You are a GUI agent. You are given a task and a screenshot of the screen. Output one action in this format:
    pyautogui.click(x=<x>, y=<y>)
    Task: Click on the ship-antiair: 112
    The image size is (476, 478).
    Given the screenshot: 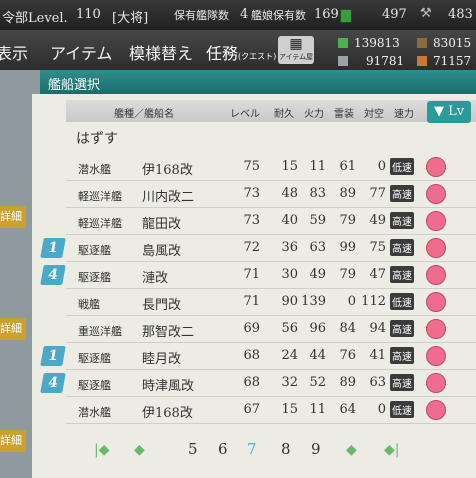 What is the action you would take?
    pyautogui.click(x=373, y=301)
    